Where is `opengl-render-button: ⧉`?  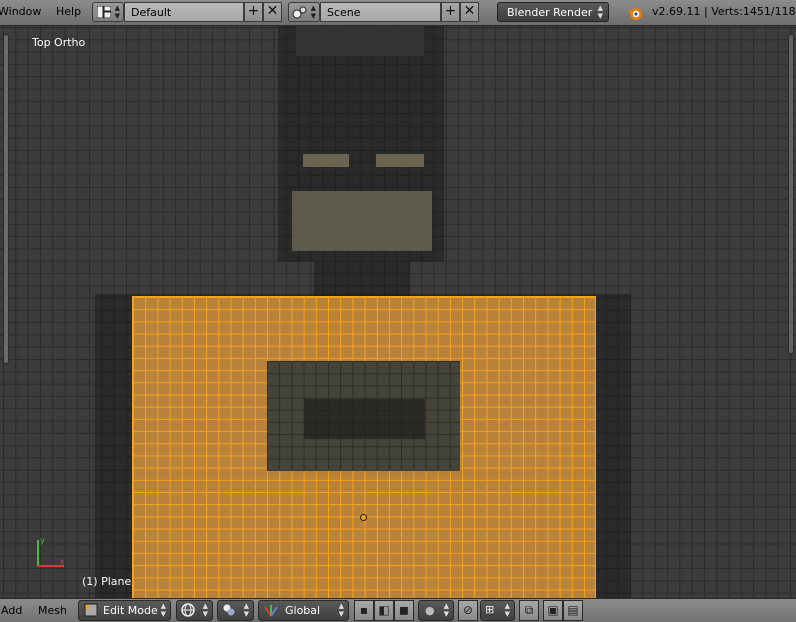 opengl-render-button: ⧉ is located at coordinates (529, 610).